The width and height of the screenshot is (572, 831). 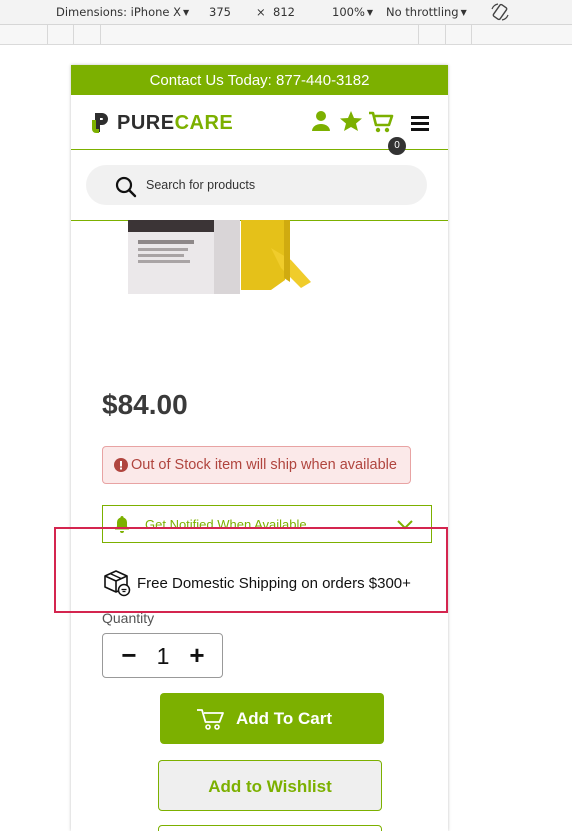 What do you see at coordinates (251, 570) in the screenshot?
I see `annotation-highlight-box` at bounding box center [251, 570].